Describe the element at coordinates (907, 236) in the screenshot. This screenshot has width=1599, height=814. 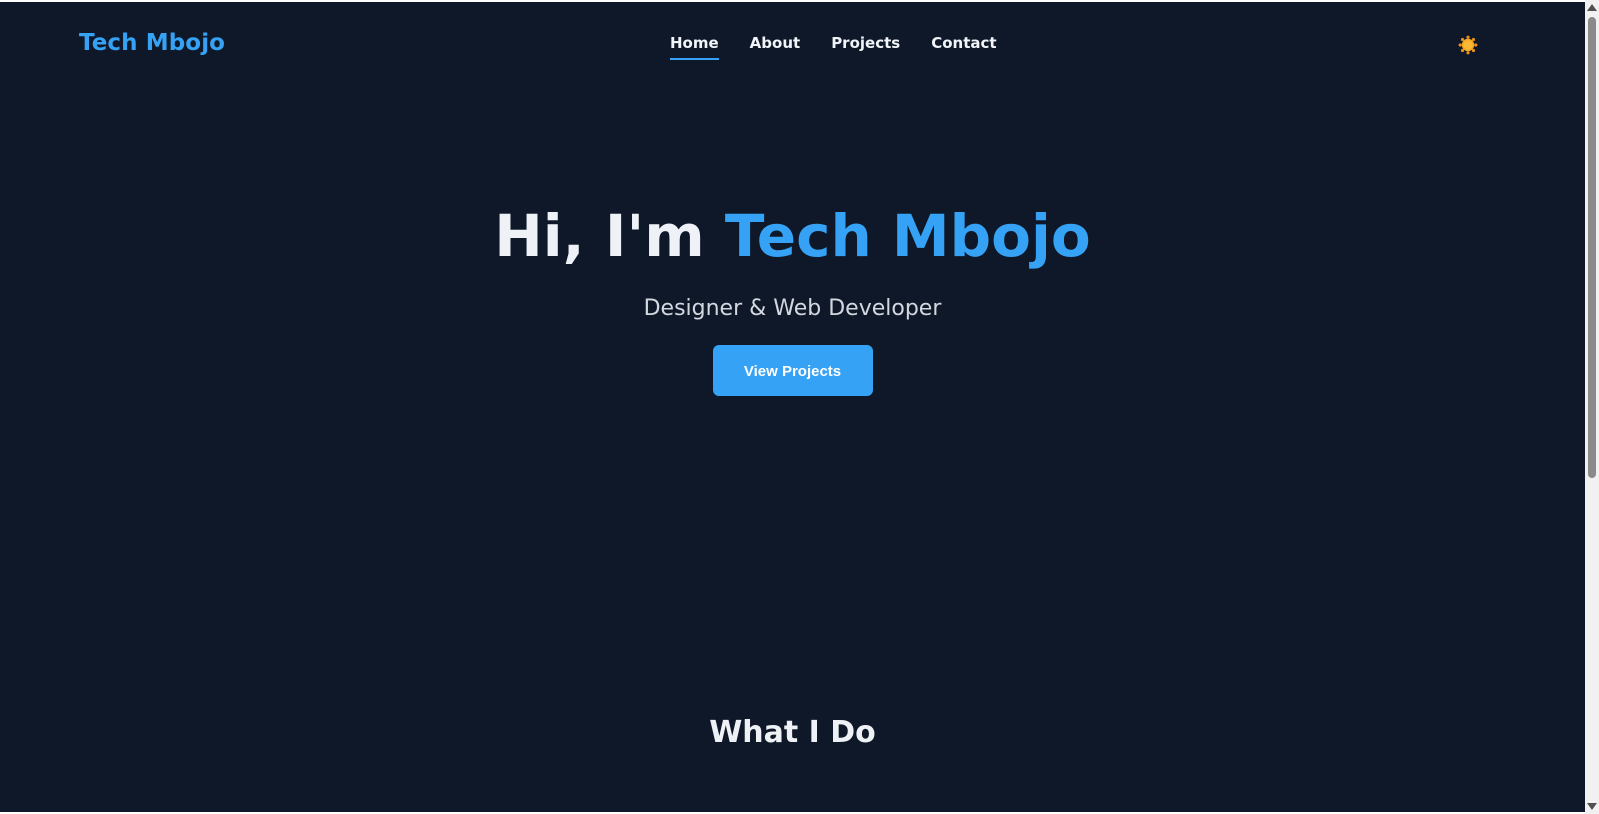
I see `hero-name: Tech Mbojo` at that location.